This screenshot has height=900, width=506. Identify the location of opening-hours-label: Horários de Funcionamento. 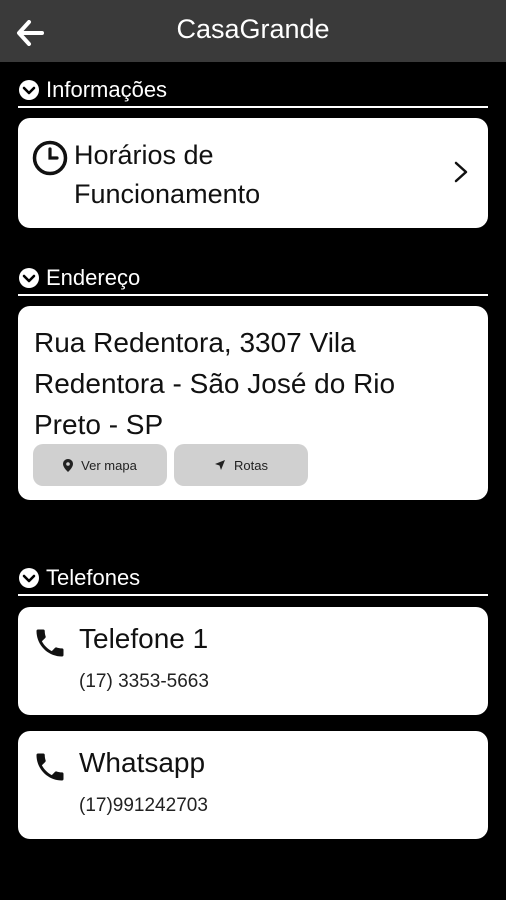
(167, 174).